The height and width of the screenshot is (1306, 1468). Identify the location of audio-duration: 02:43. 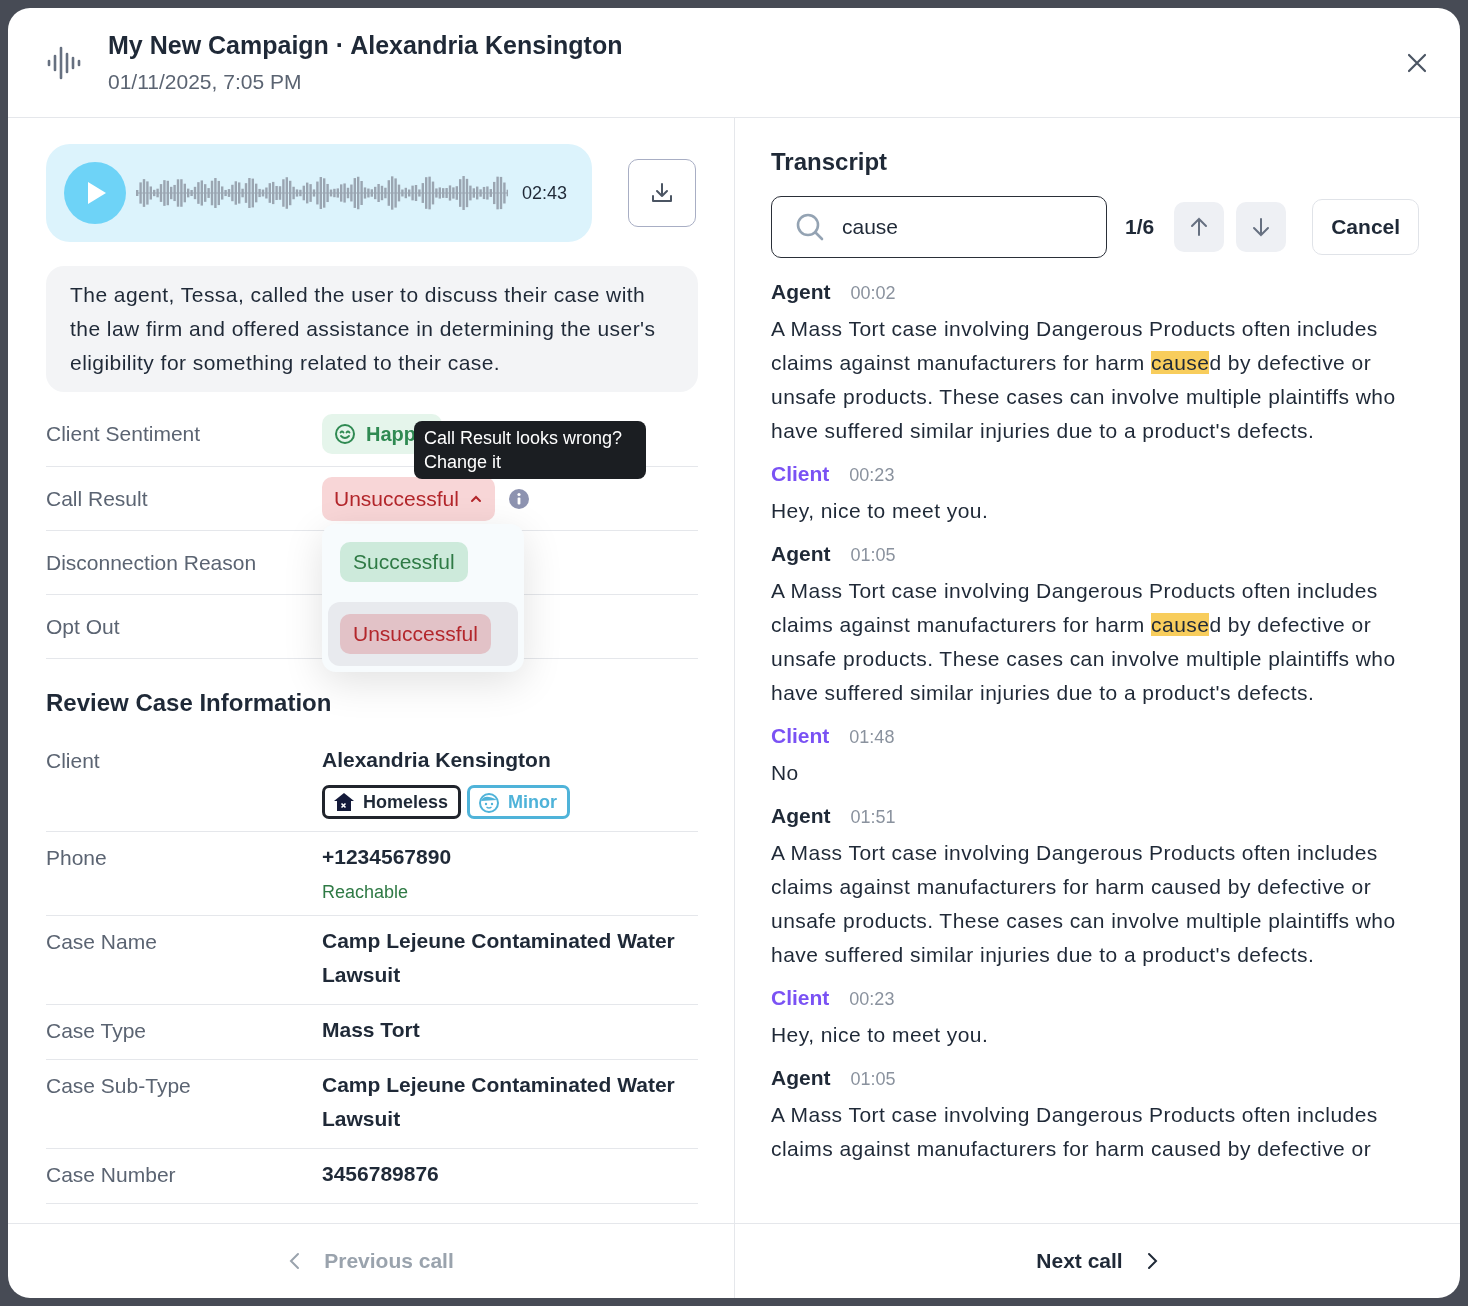
(545, 193).